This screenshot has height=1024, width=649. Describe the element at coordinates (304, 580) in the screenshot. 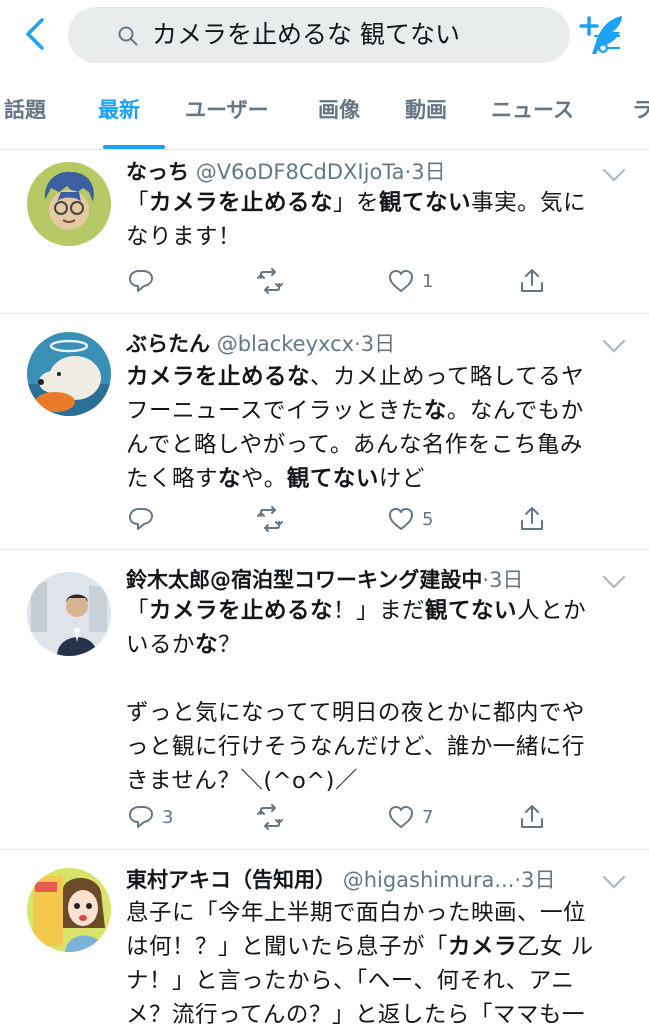

I see `author-name: 鈴木太郎@宿泊型コワーキング建設中` at that location.